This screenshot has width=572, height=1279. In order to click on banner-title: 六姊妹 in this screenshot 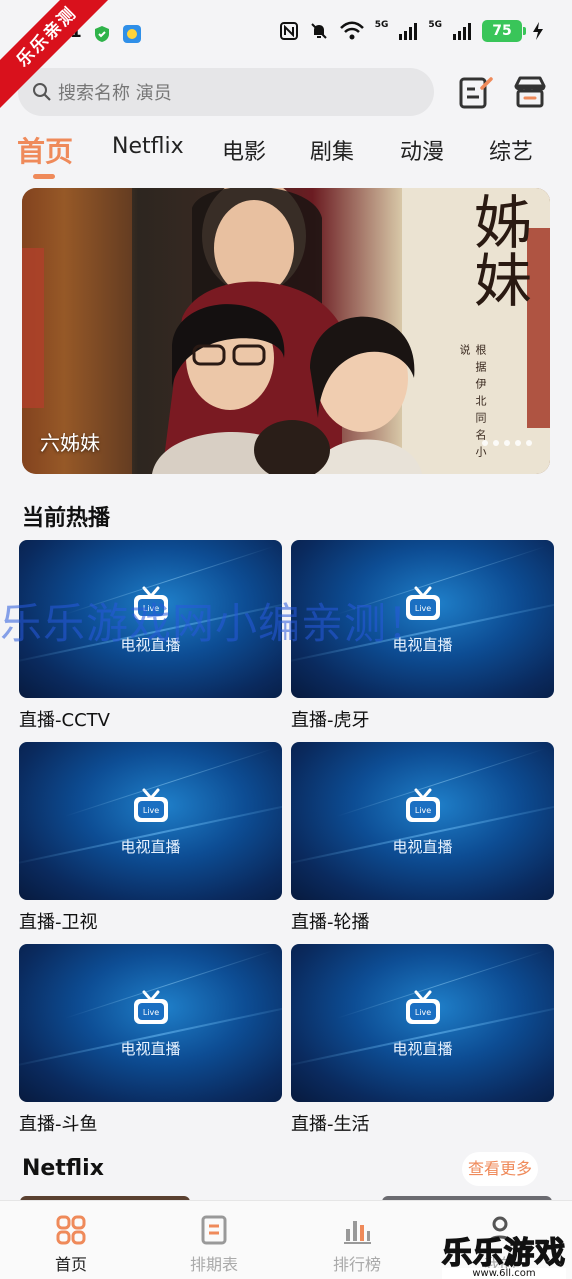, I will do `click(70, 443)`.